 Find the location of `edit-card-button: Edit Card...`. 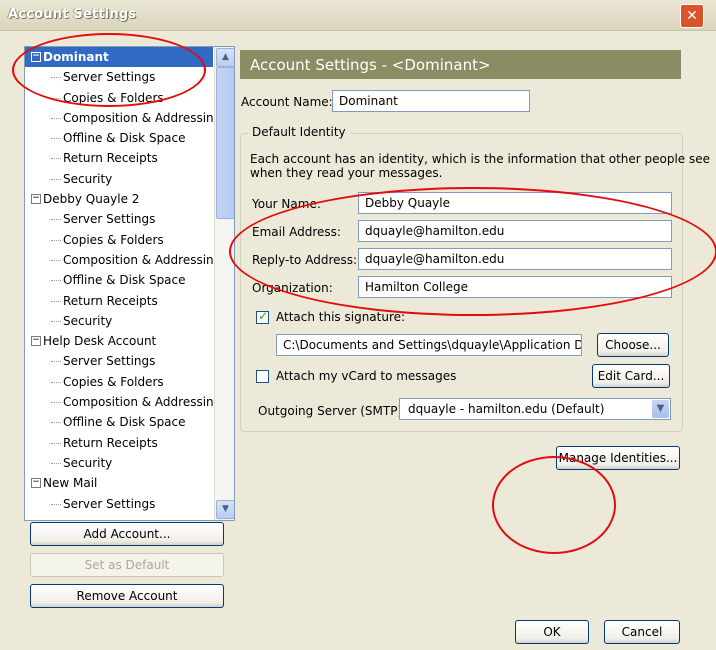

edit-card-button: Edit Card... is located at coordinates (631, 376).